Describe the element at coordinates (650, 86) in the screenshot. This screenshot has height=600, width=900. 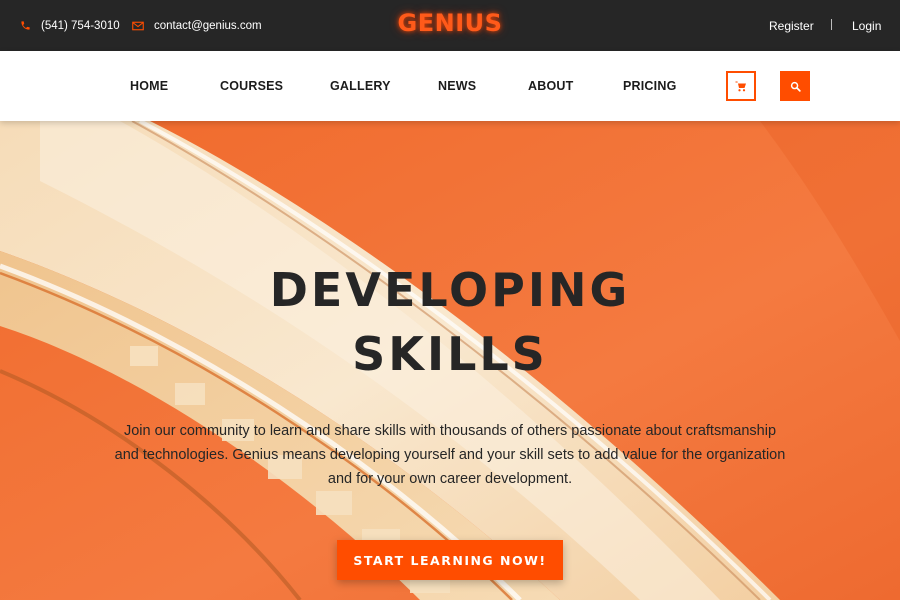
I see `nav-pricing: PRICING` at that location.